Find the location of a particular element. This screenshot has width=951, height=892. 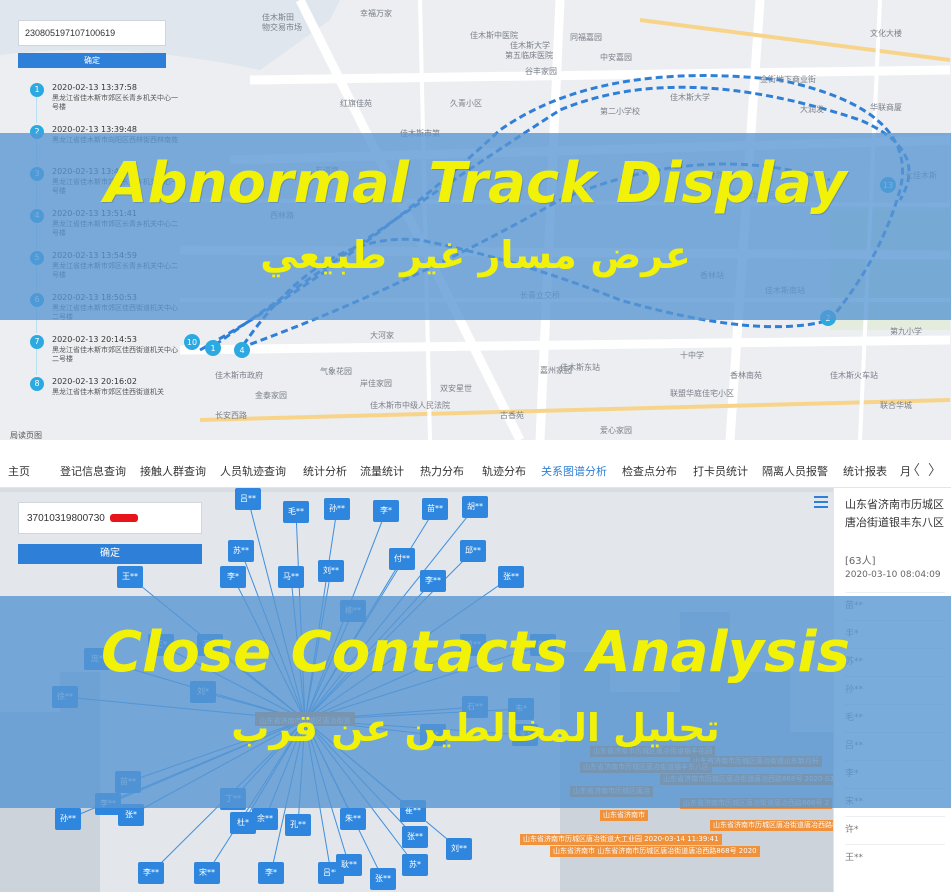

map-place-label: 双安星世 is located at coordinates (456, 388).